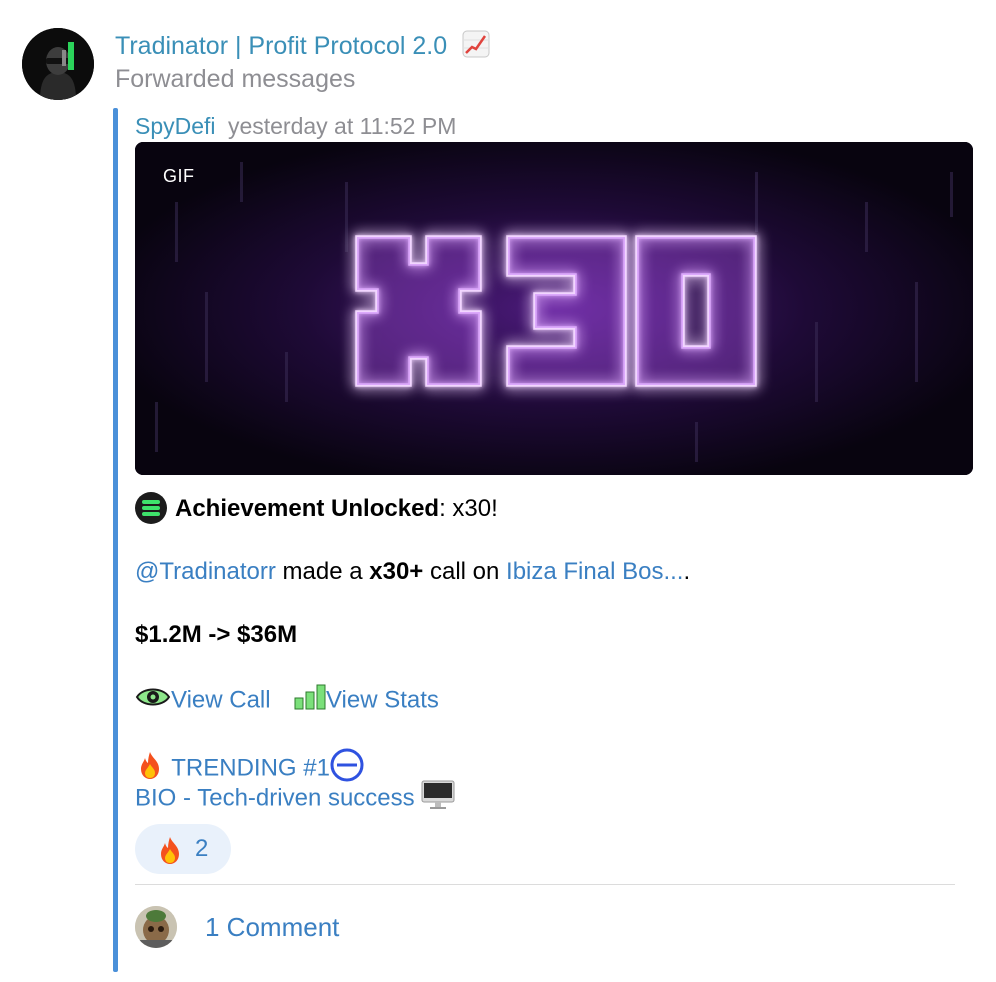  What do you see at coordinates (465, 571) in the screenshot?
I see `call-on-text: call on` at bounding box center [465, 571].